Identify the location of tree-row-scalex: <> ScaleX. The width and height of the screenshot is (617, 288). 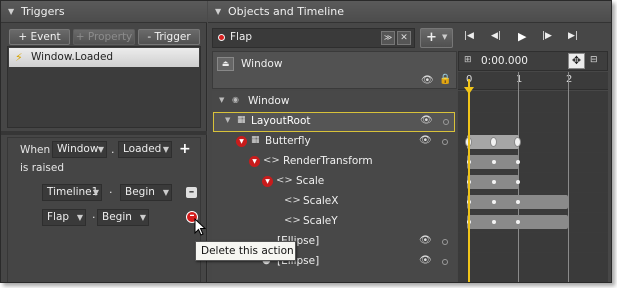
(334, 202).